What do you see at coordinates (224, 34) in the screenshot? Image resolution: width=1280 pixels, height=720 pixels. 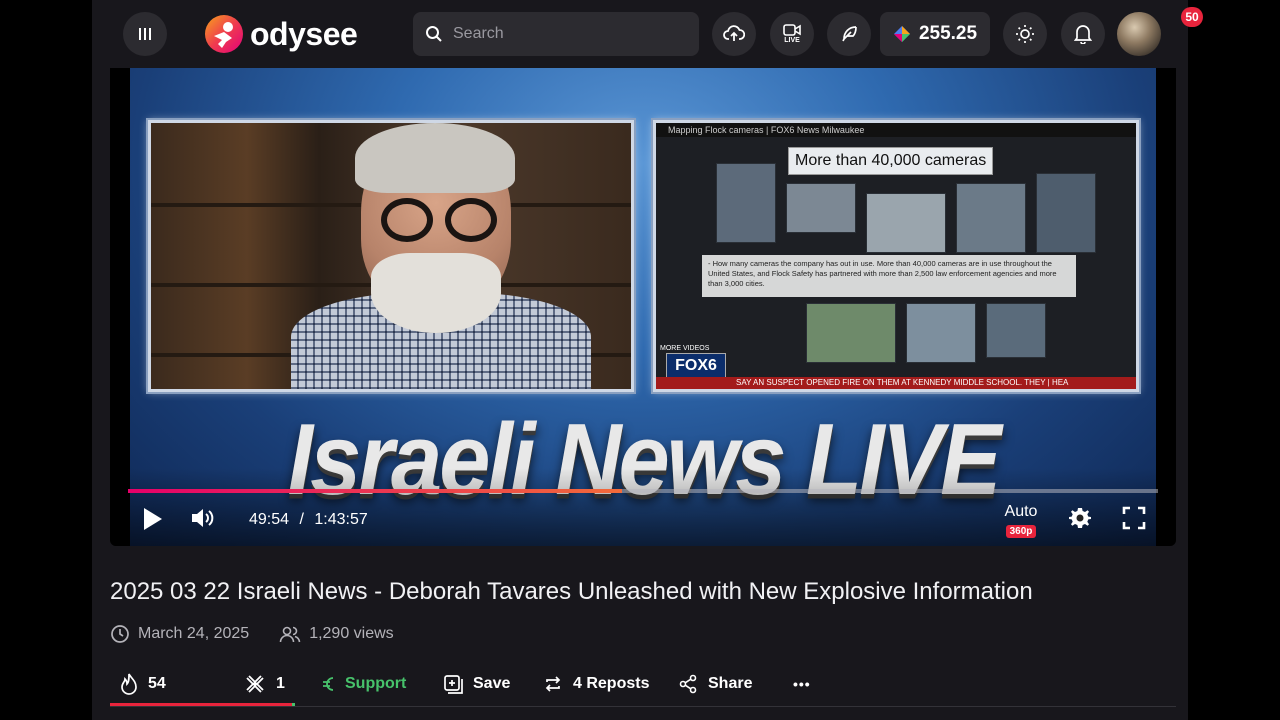 I see `odysee-logo-icon` at bounding box center [224, 34].